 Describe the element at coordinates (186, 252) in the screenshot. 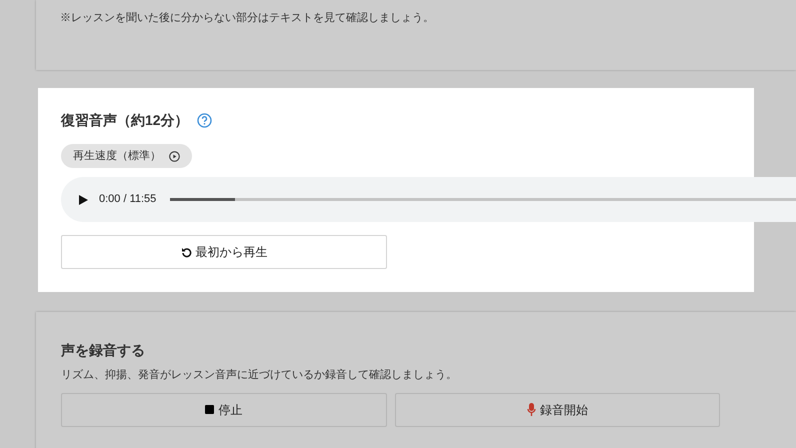

I see `restart-icon` at that location.